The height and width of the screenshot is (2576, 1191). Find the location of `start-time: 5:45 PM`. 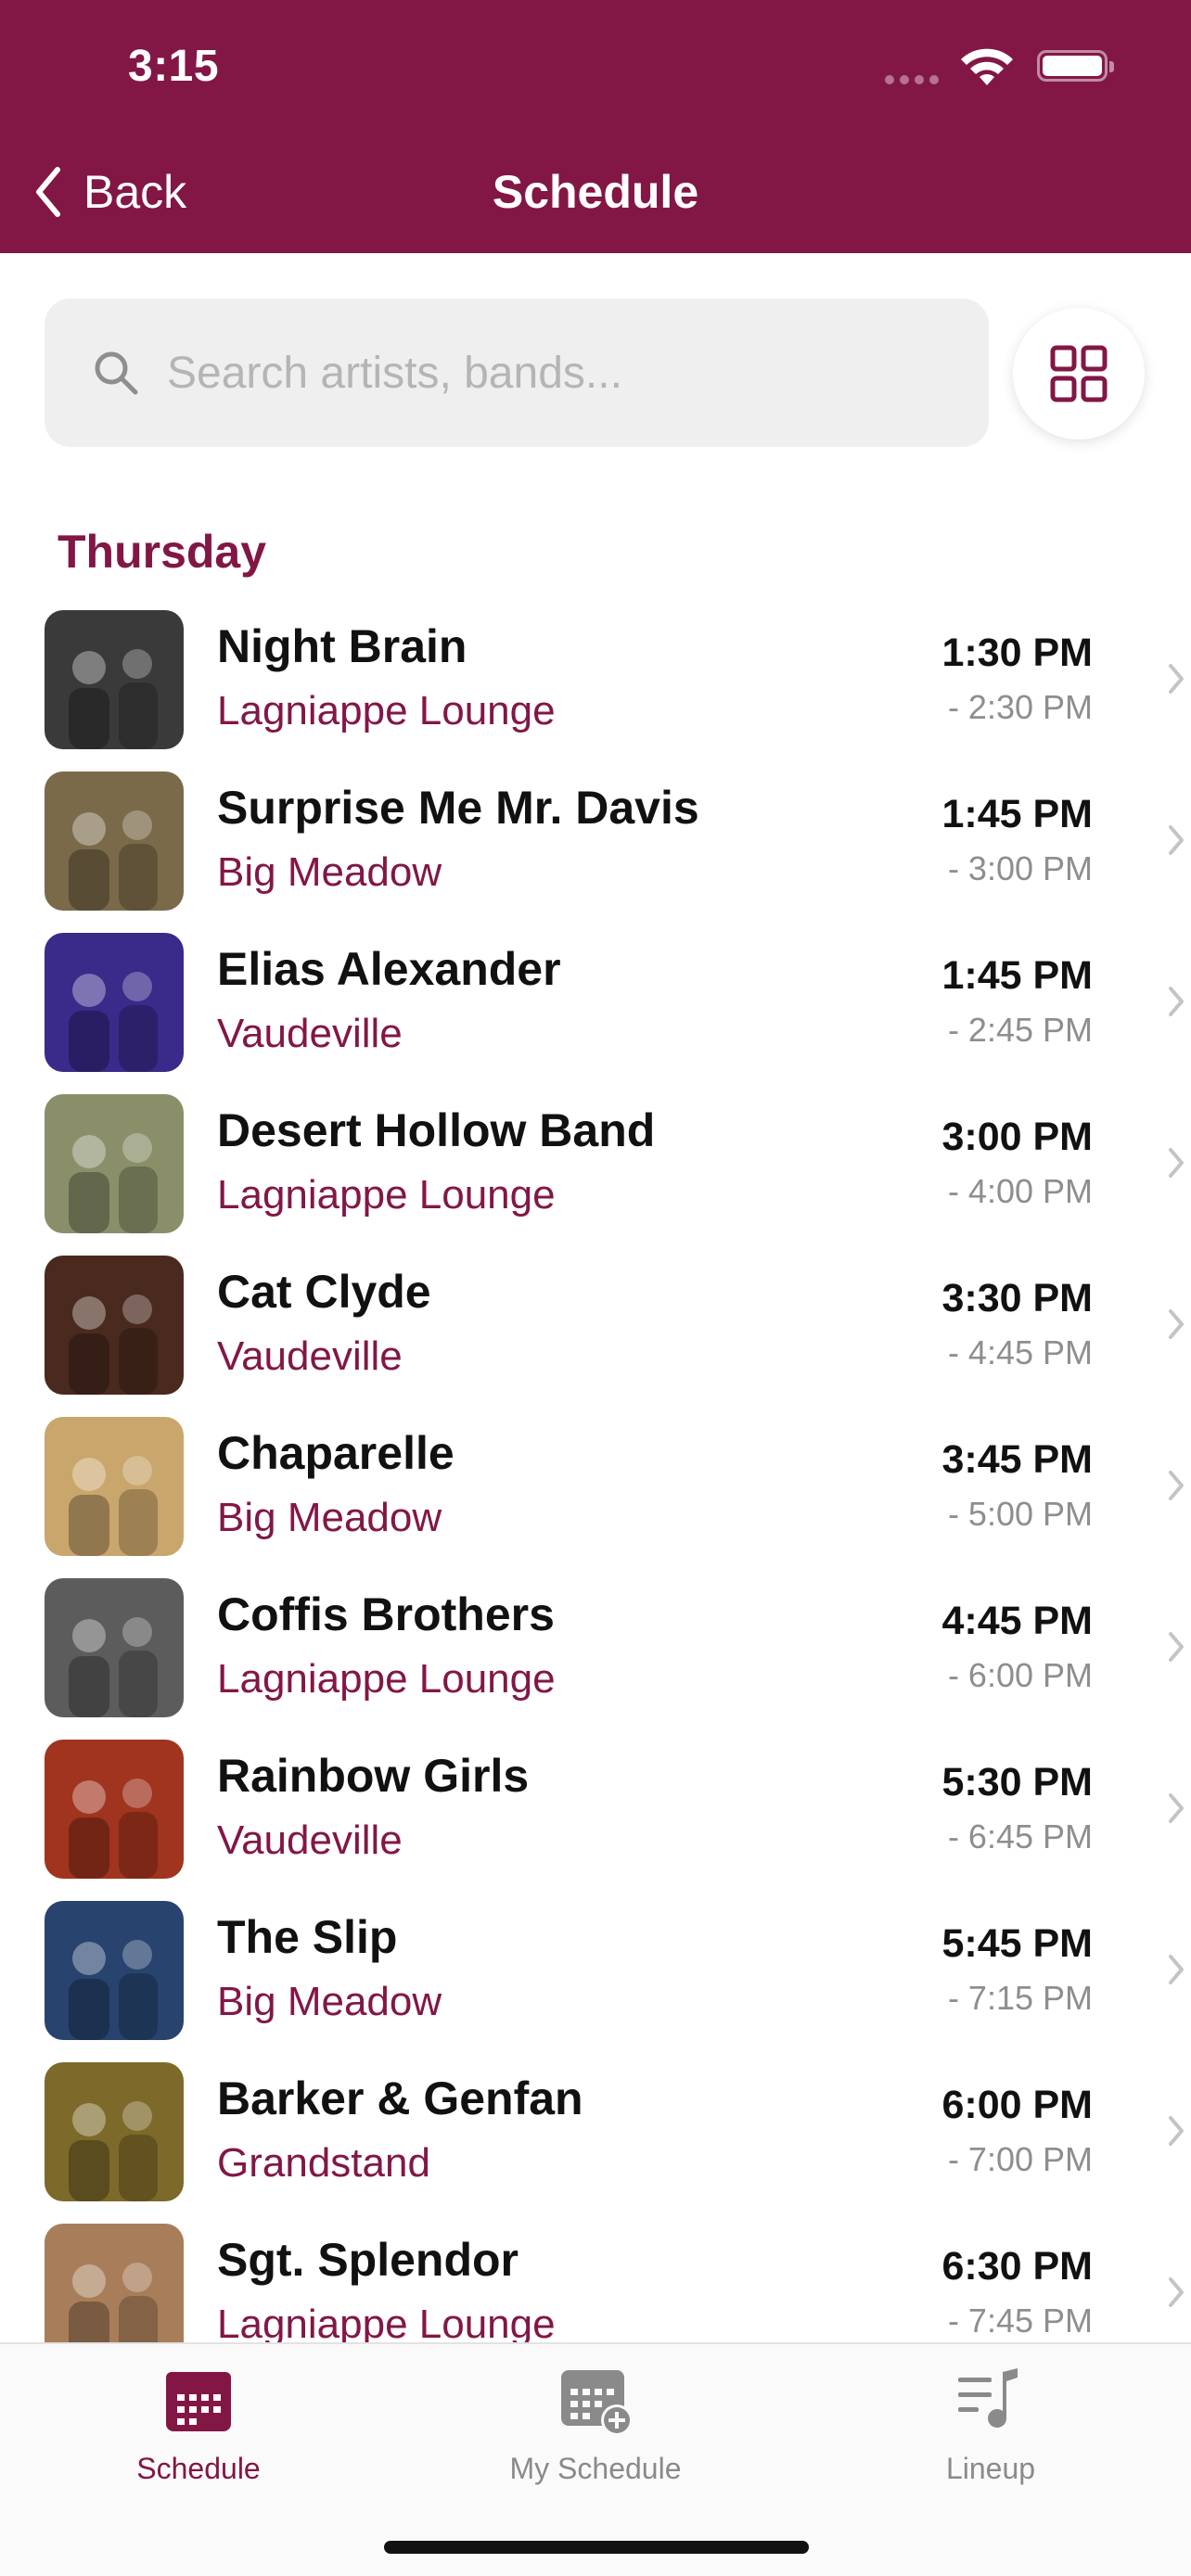

start-time: 5:45 PM is located at coordinates (1017, 1943).